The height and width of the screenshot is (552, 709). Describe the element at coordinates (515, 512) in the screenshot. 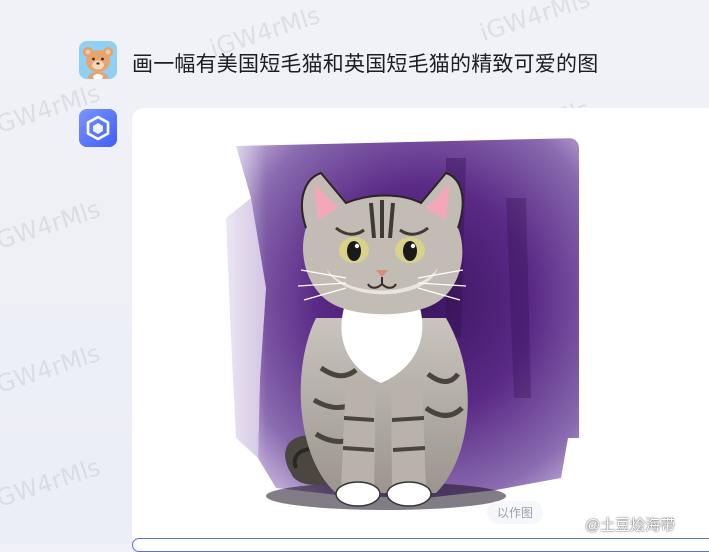

I see `image-action-button: 以作图` at that location.